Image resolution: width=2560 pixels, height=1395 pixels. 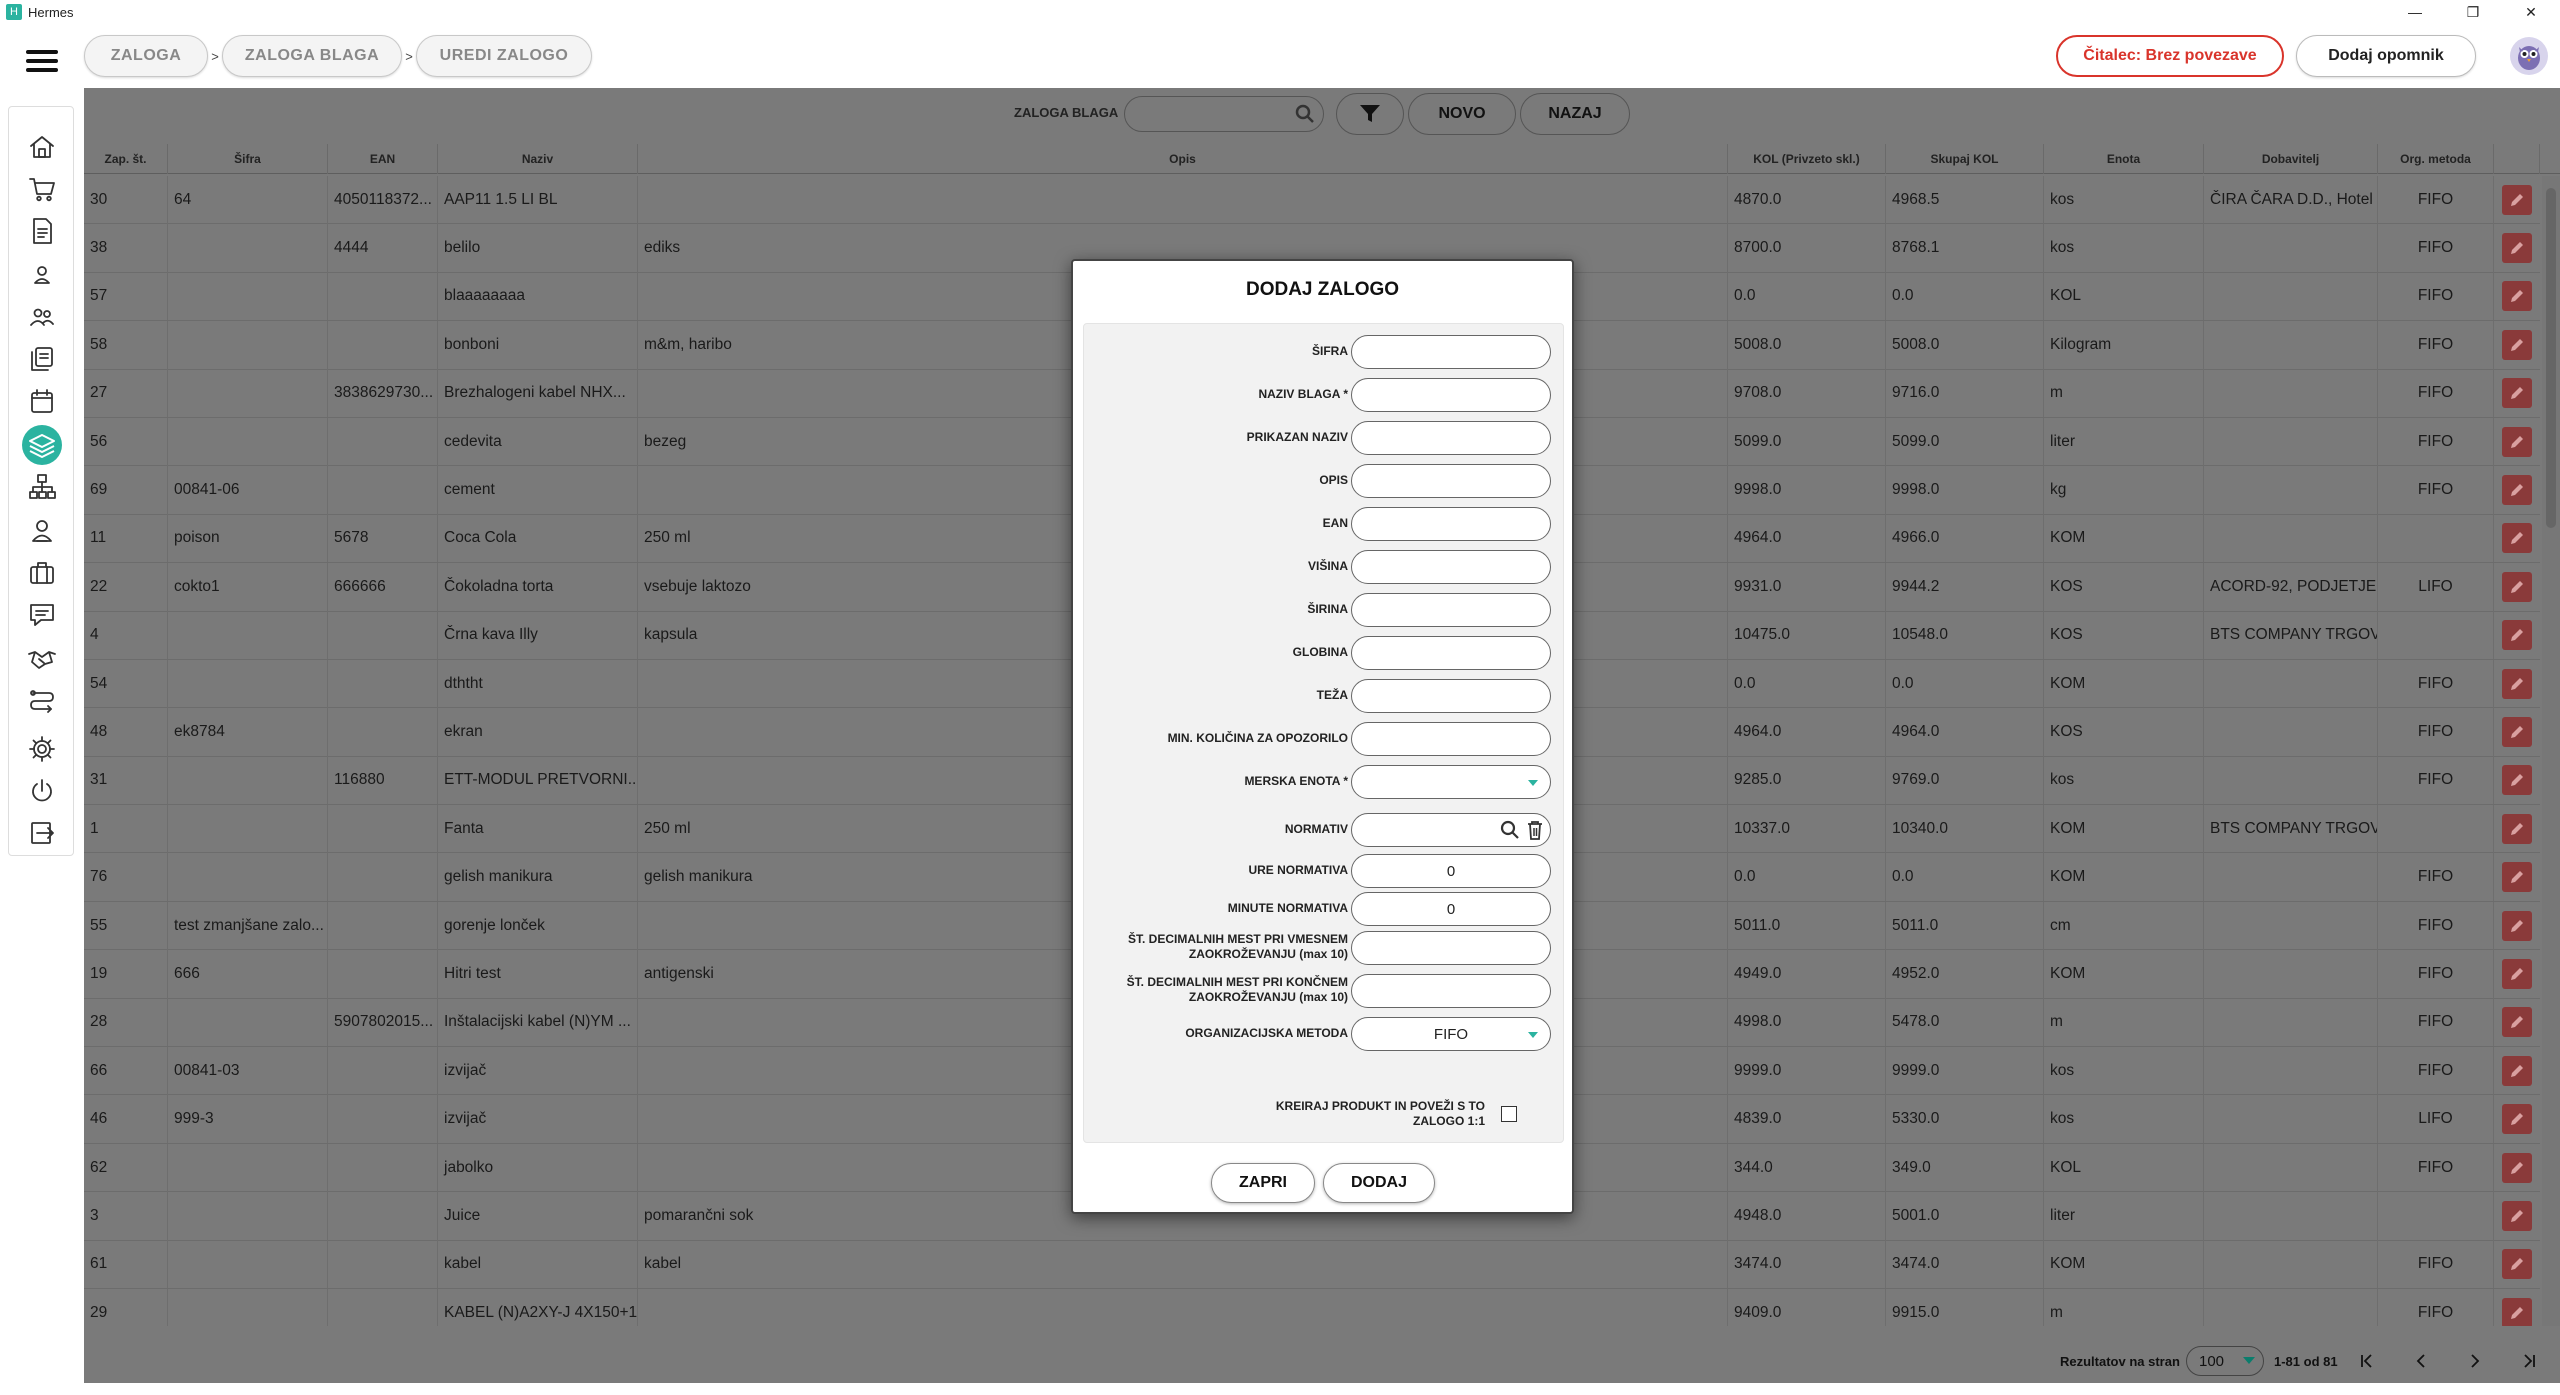 I want to click on column-header: Opis, so click(x=1183, y=159).